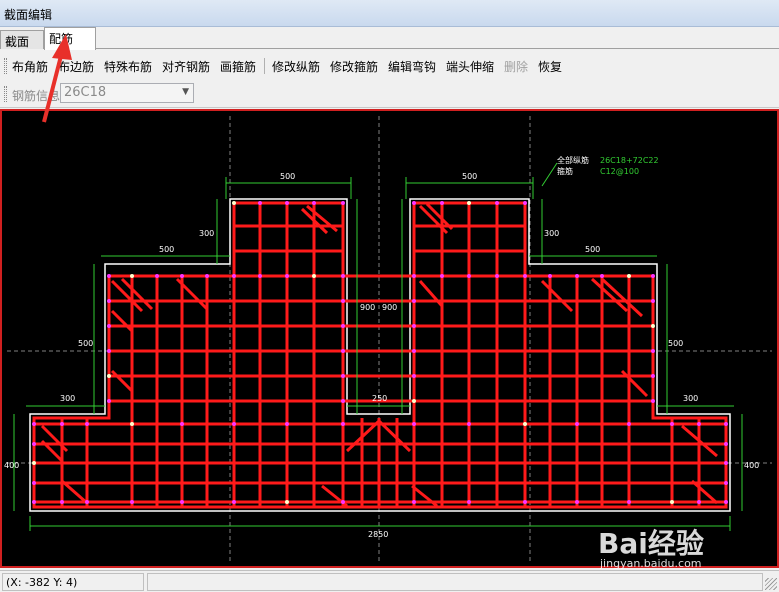  What do you see at coordinates (629, 166) in the screenshot?
I see `legend-values: 26C18+72C22 C12@100` at bounding box center [629, 166].